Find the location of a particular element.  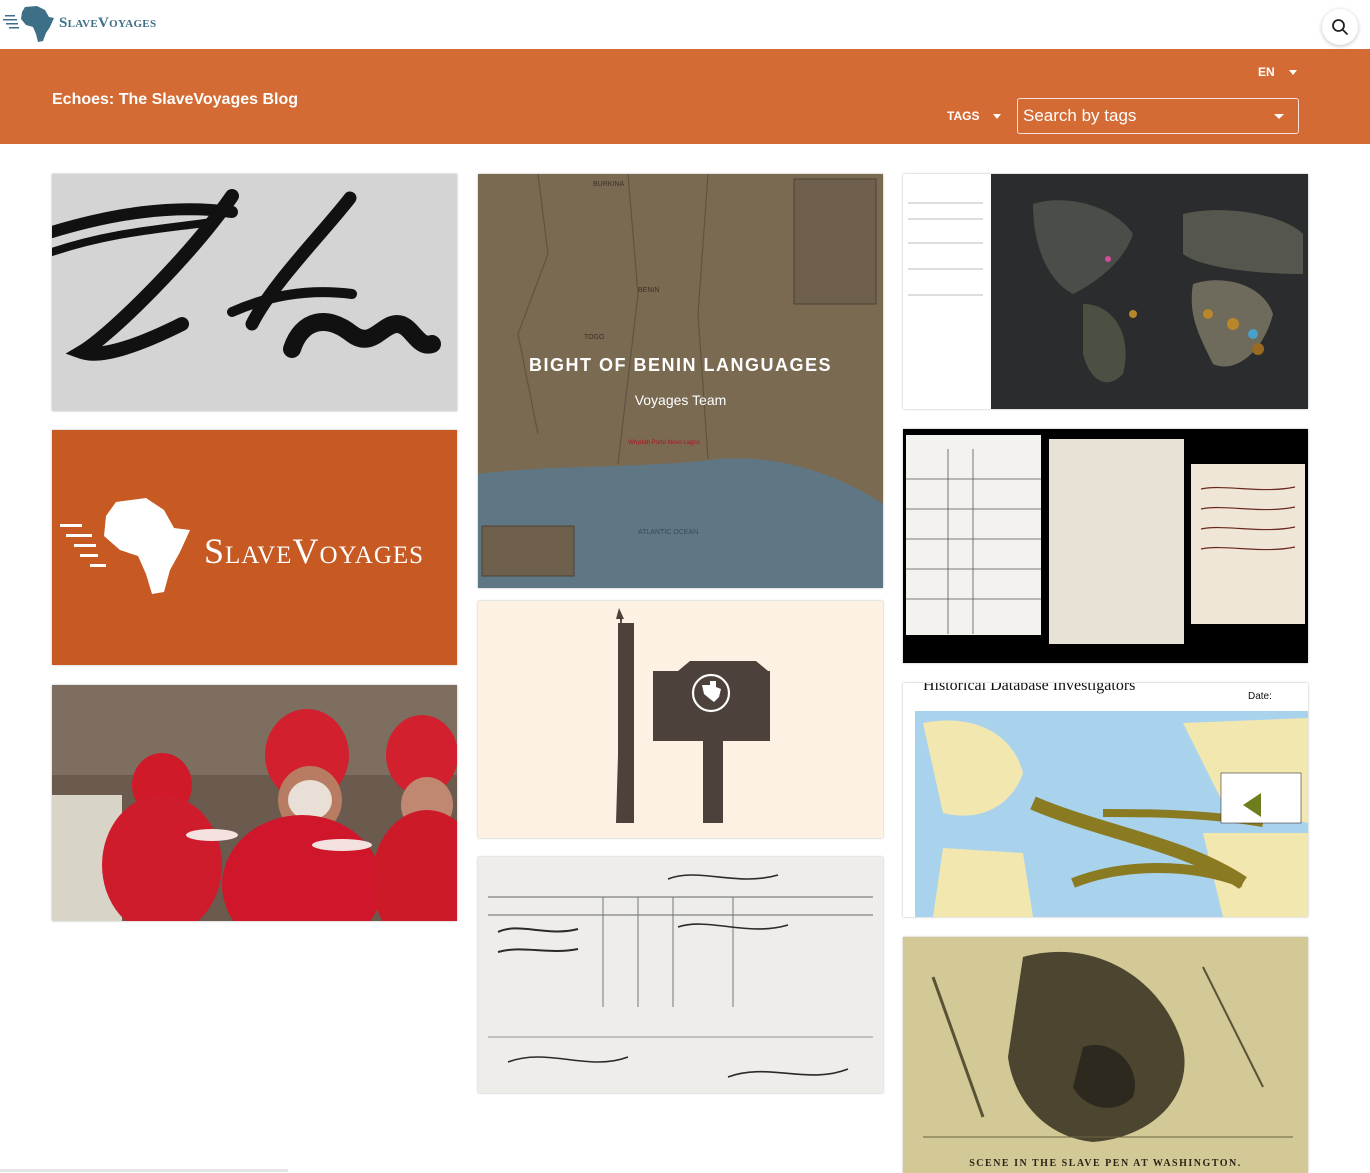

map-heading: Historical Database Investigators is located at coordinates (1029, 688).